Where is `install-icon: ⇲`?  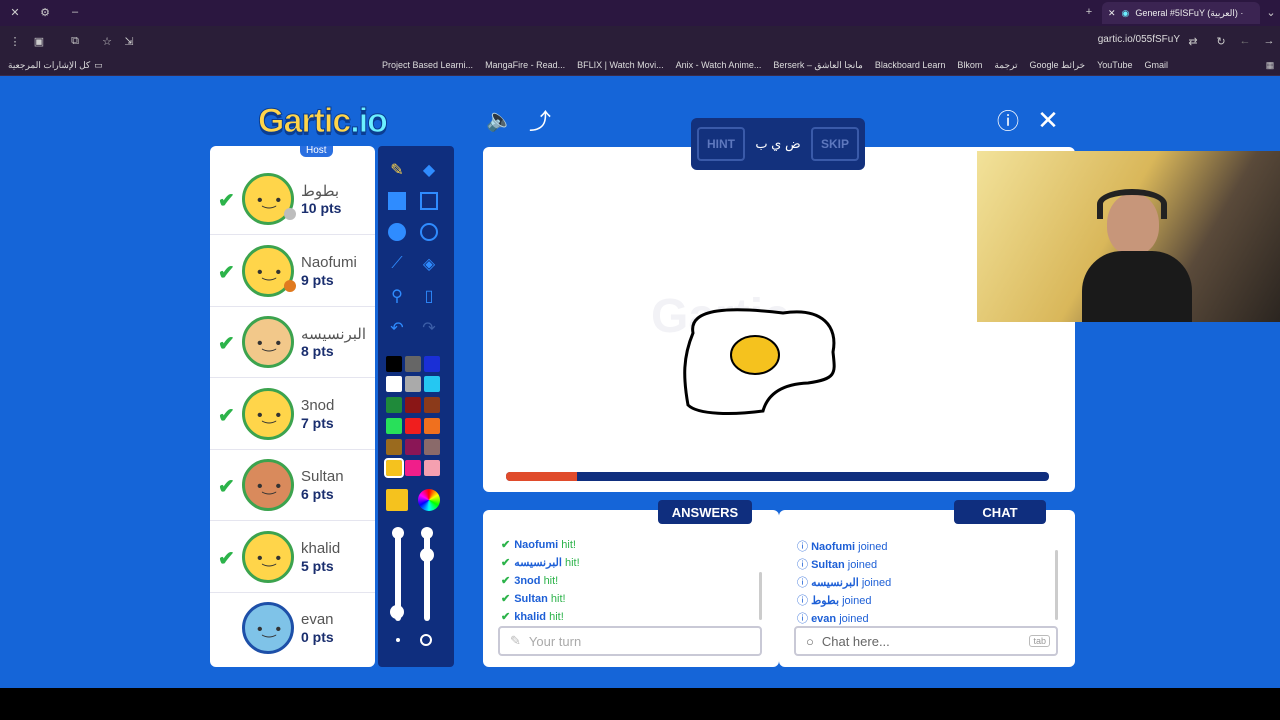 install-icon: ⇲ is located at coordinates (129, 41).